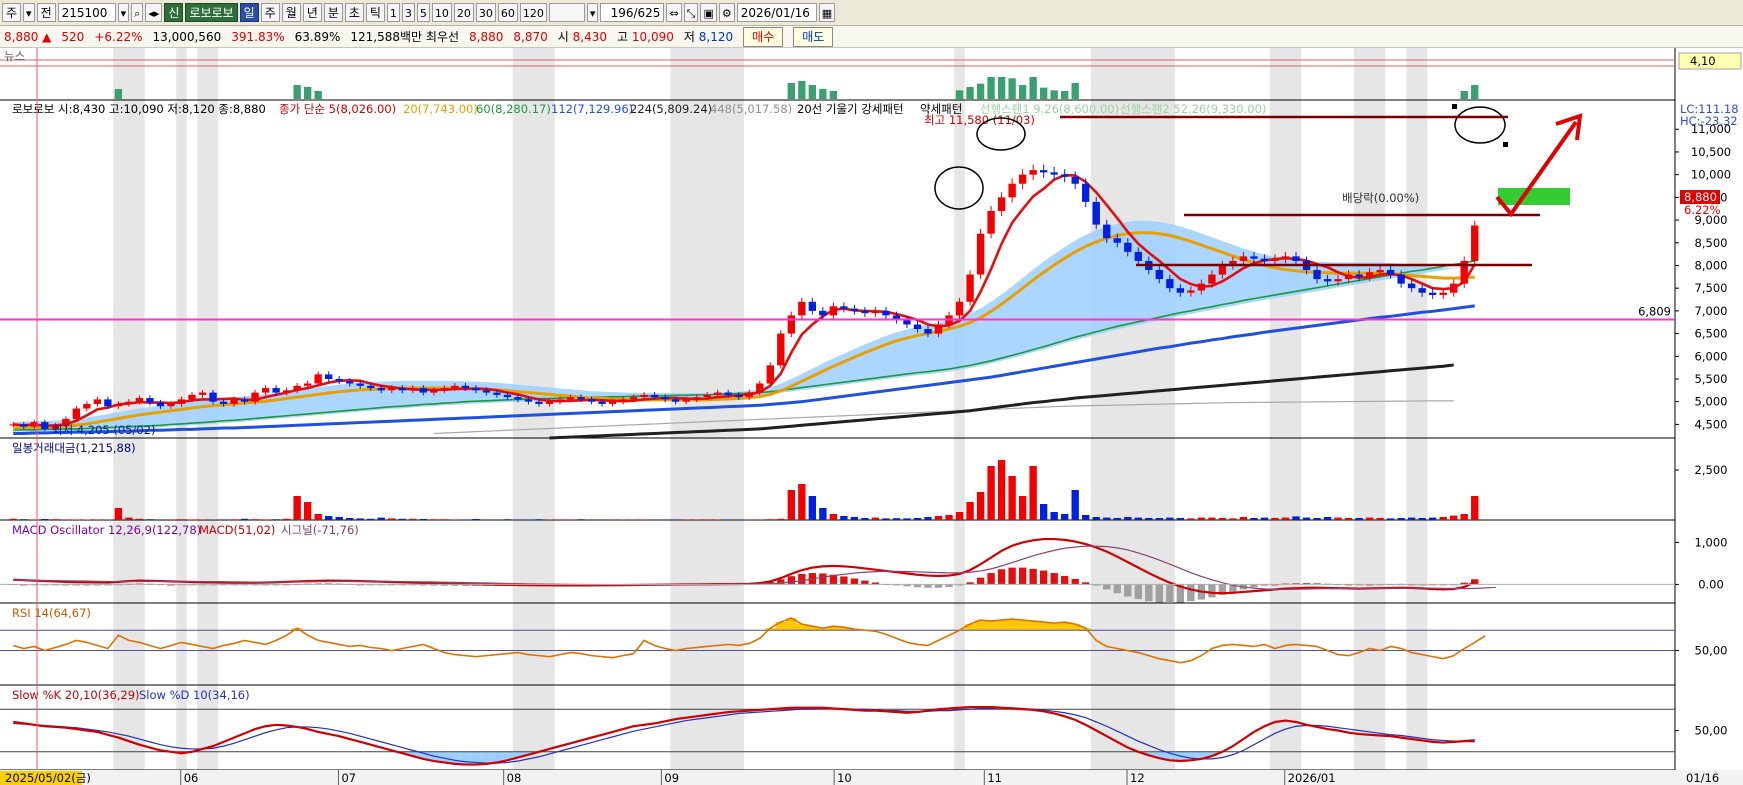 The image size is (1743, 785). What do you see at coordinates (354, 12) in the screenshot?
I see `period-second-button: 초` at bounding box center [354, 12].